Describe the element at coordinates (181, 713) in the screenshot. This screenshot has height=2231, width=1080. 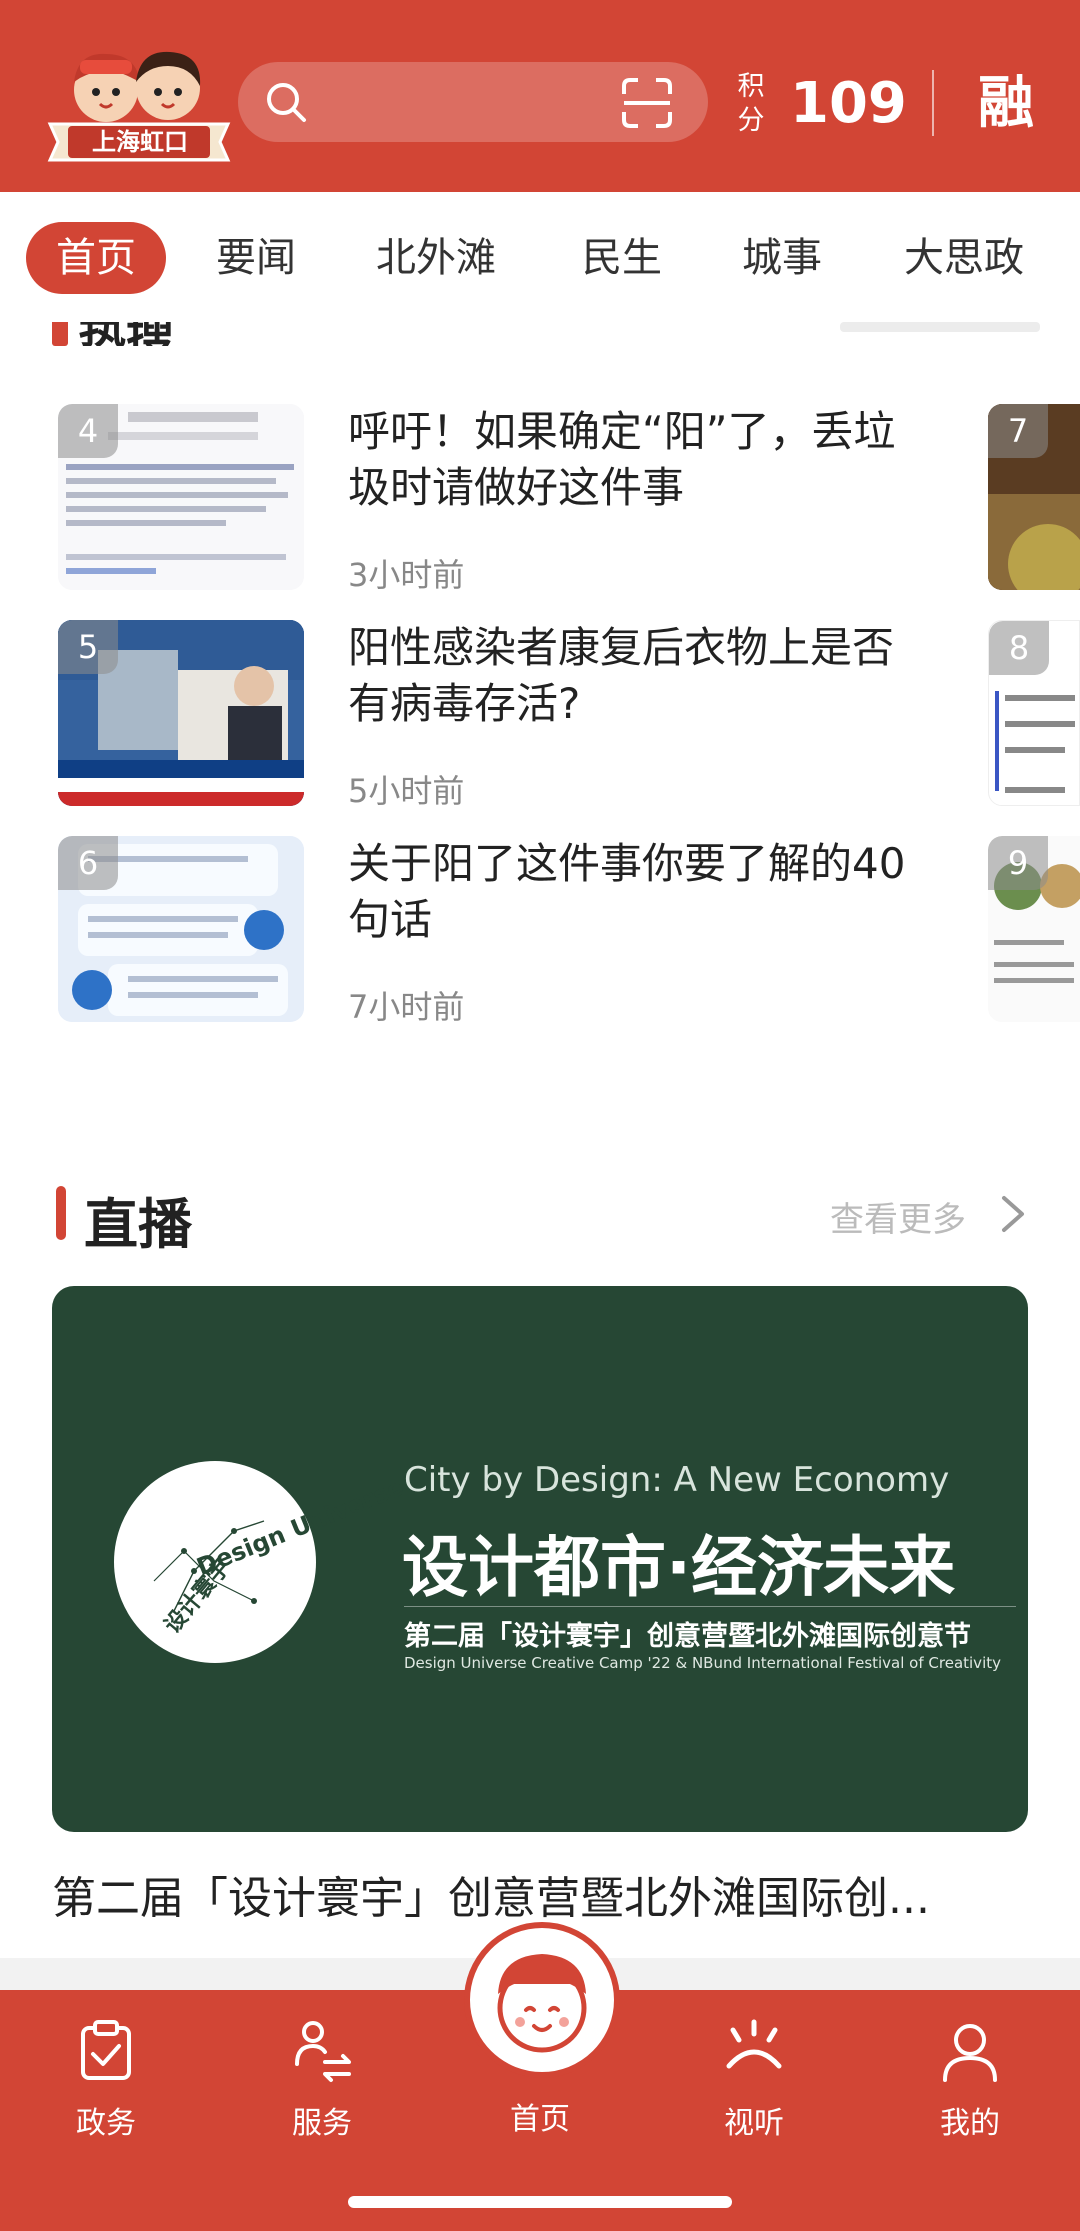
I see `news-thumbnail: 5` at that location.